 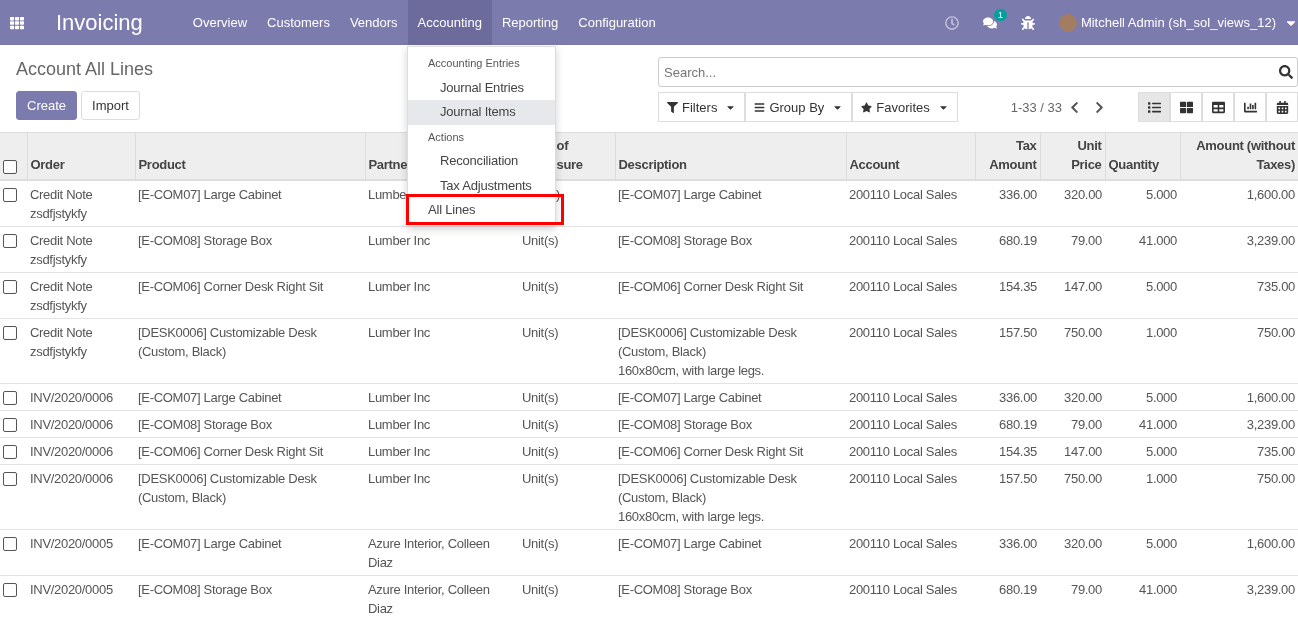 I want to click on import-button: Import, so click(x=110, y=105).